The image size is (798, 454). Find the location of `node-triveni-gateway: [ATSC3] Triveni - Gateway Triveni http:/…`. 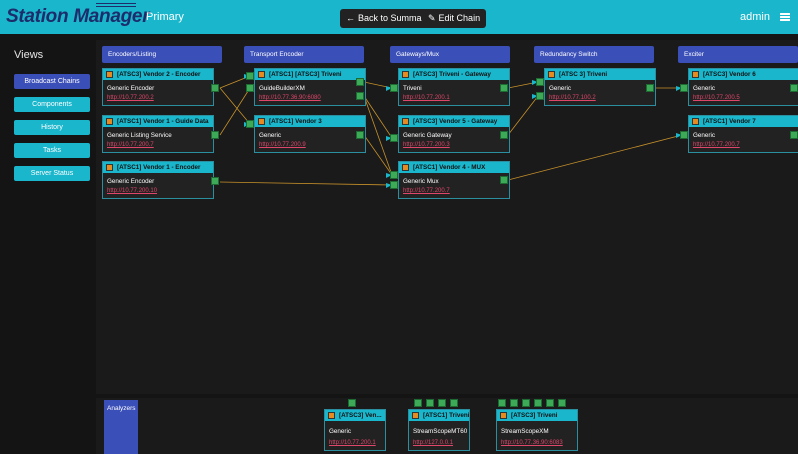

node-triveni-gateway: [ATSC3] Triveni - Gateway Triveni http:/… is located at coordinates (454, 87).